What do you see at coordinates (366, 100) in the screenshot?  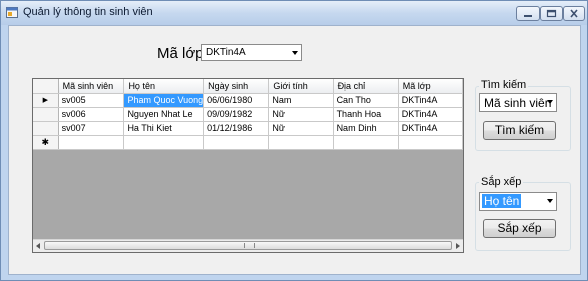 I see `table-cell: Can Tho` at bounding box center [366, 100].